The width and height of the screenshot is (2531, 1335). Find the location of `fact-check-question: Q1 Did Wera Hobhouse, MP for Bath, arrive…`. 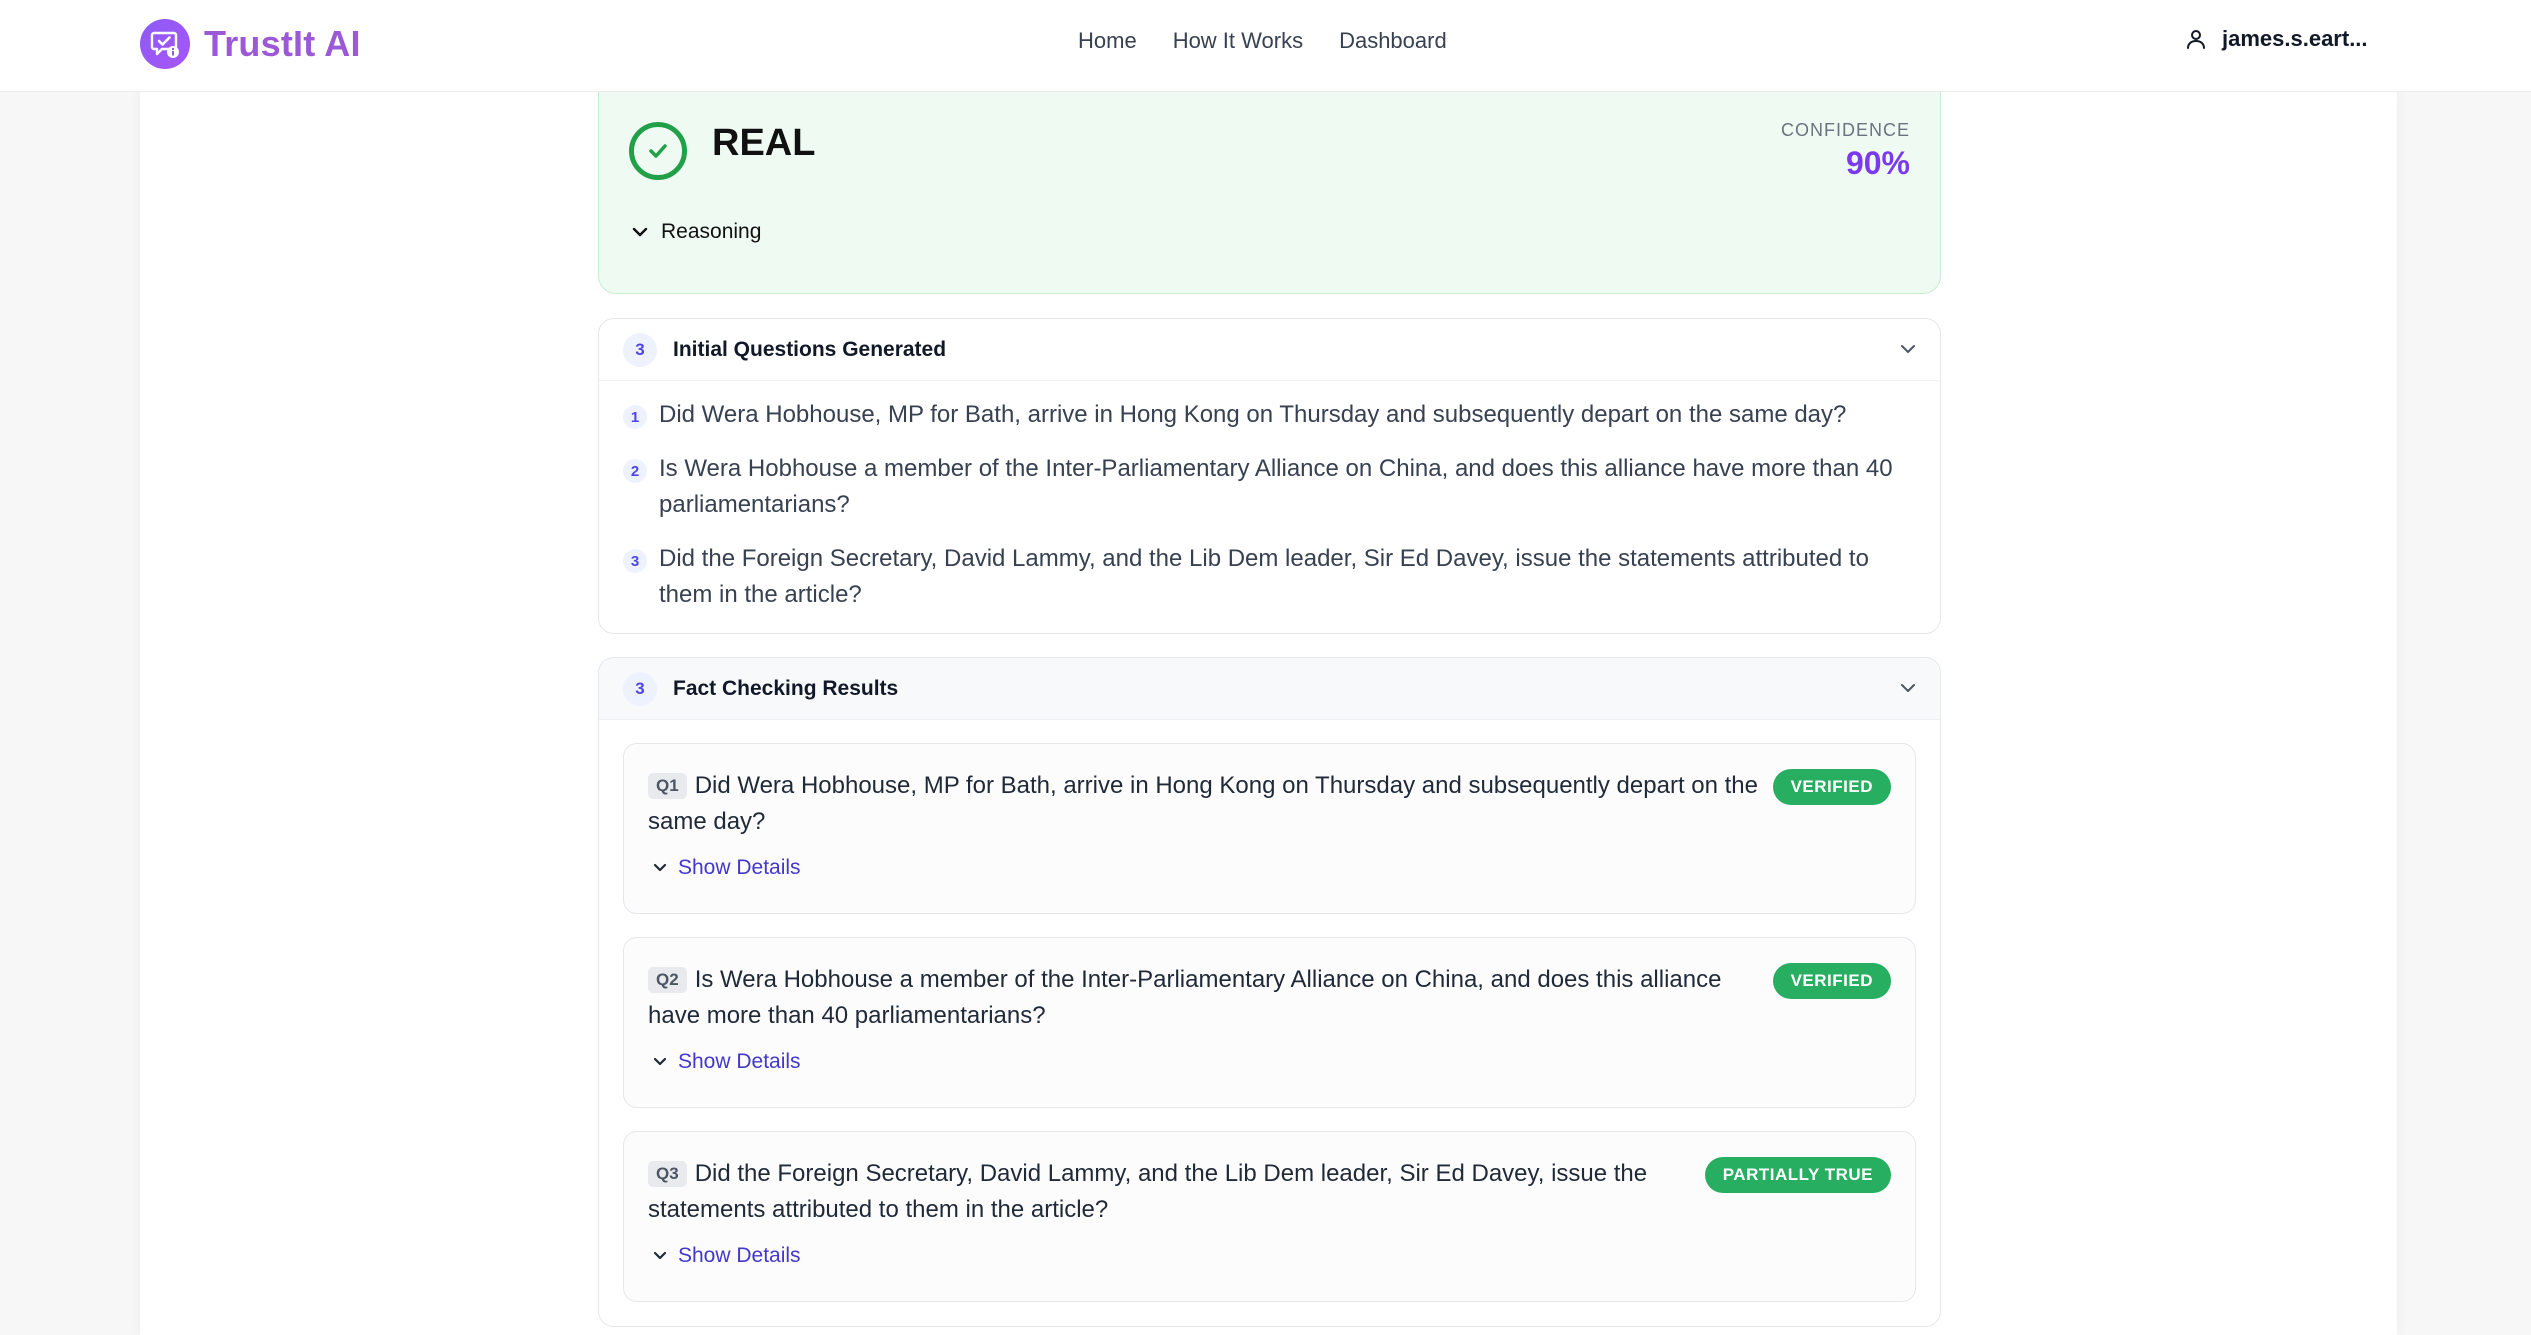

fact-check-question: Q1 Did Wera Hobhouse, MP for Bath, arrive… is located at coordinates (1203, 804).